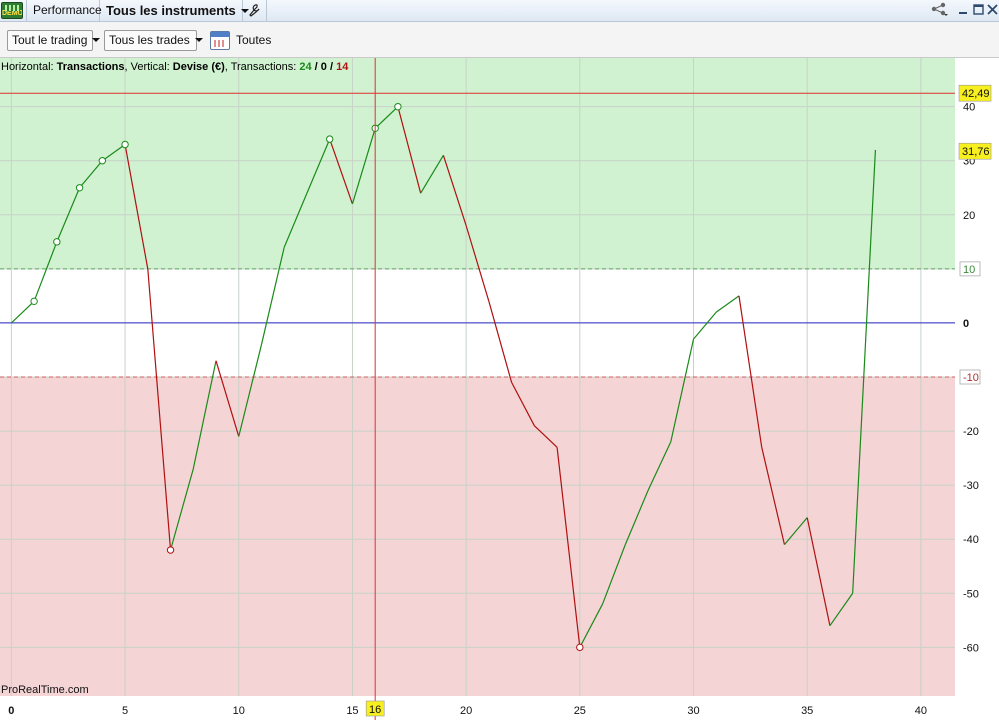  What do you see at coordinates (239, 711) in the screenshot?
I see `x-tick-label: 10` at bounding box center [239, 711].